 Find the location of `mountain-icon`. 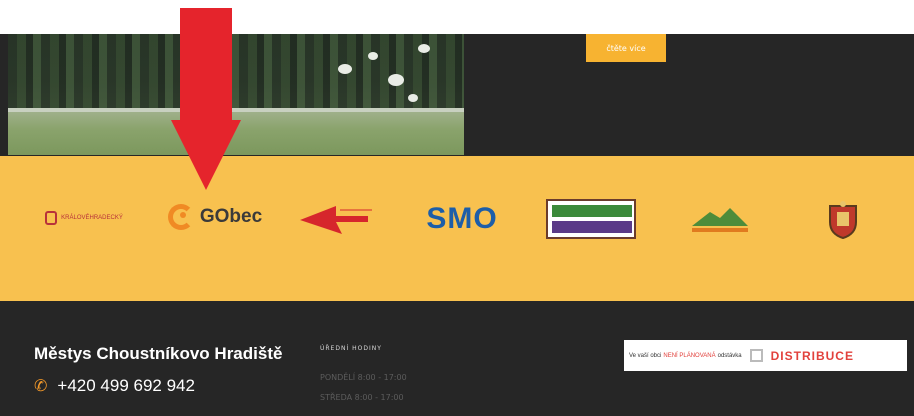

mountain-icon is located at coordinates (720, 220).